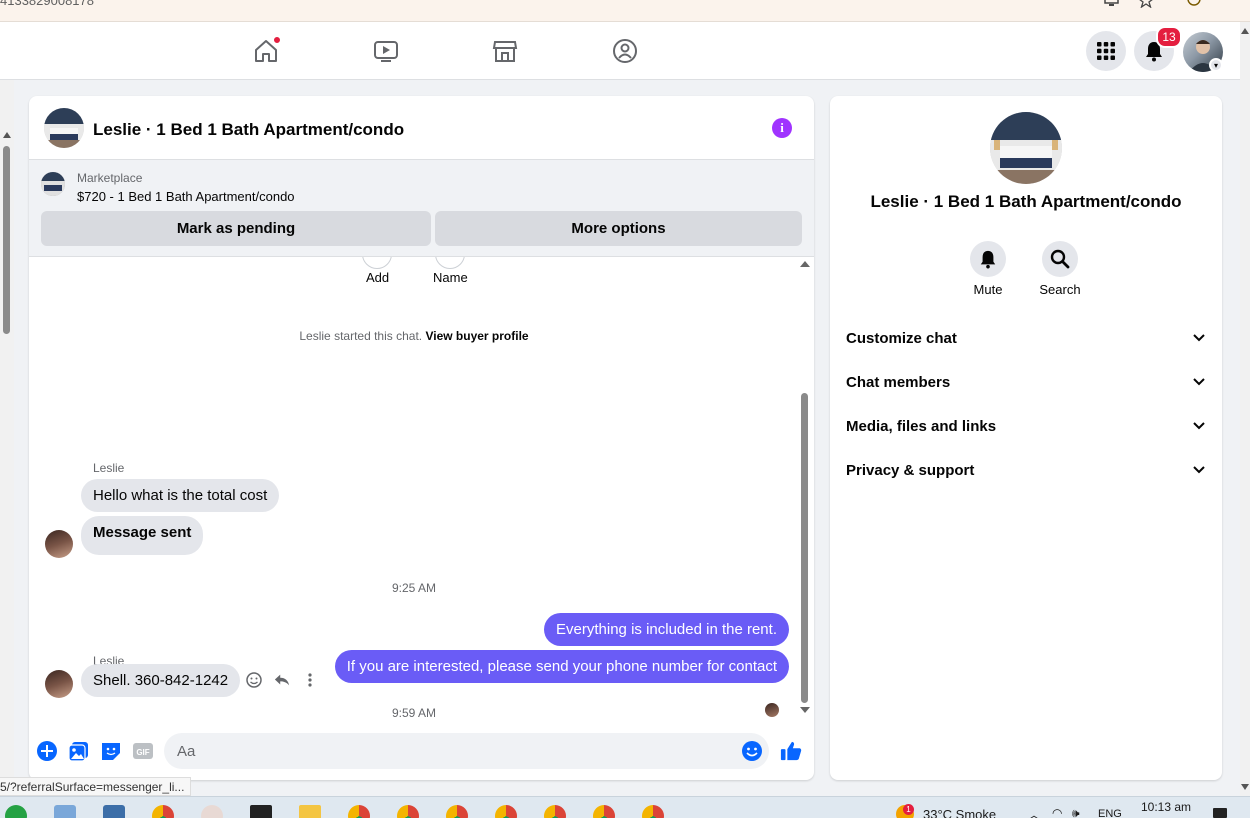 The image size is (1250, 818). I want to click on sticker-icon, so click(111, 751).